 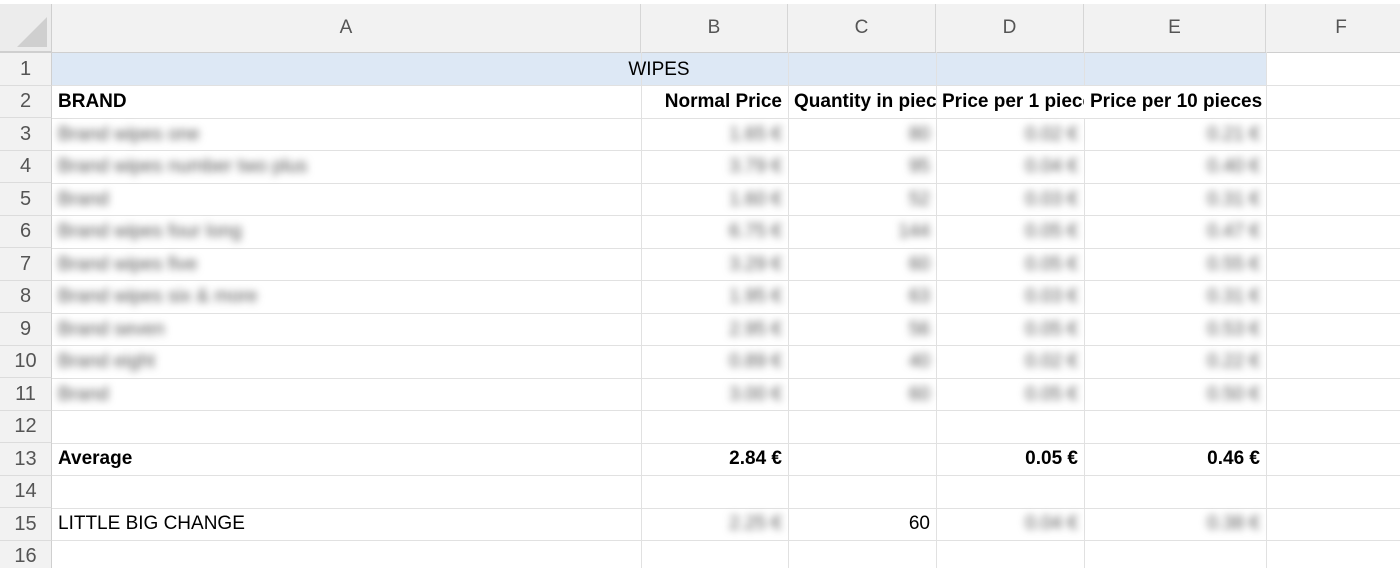 I want to click on data-cell-brand: Brand seven, so click(x=346, y=330).